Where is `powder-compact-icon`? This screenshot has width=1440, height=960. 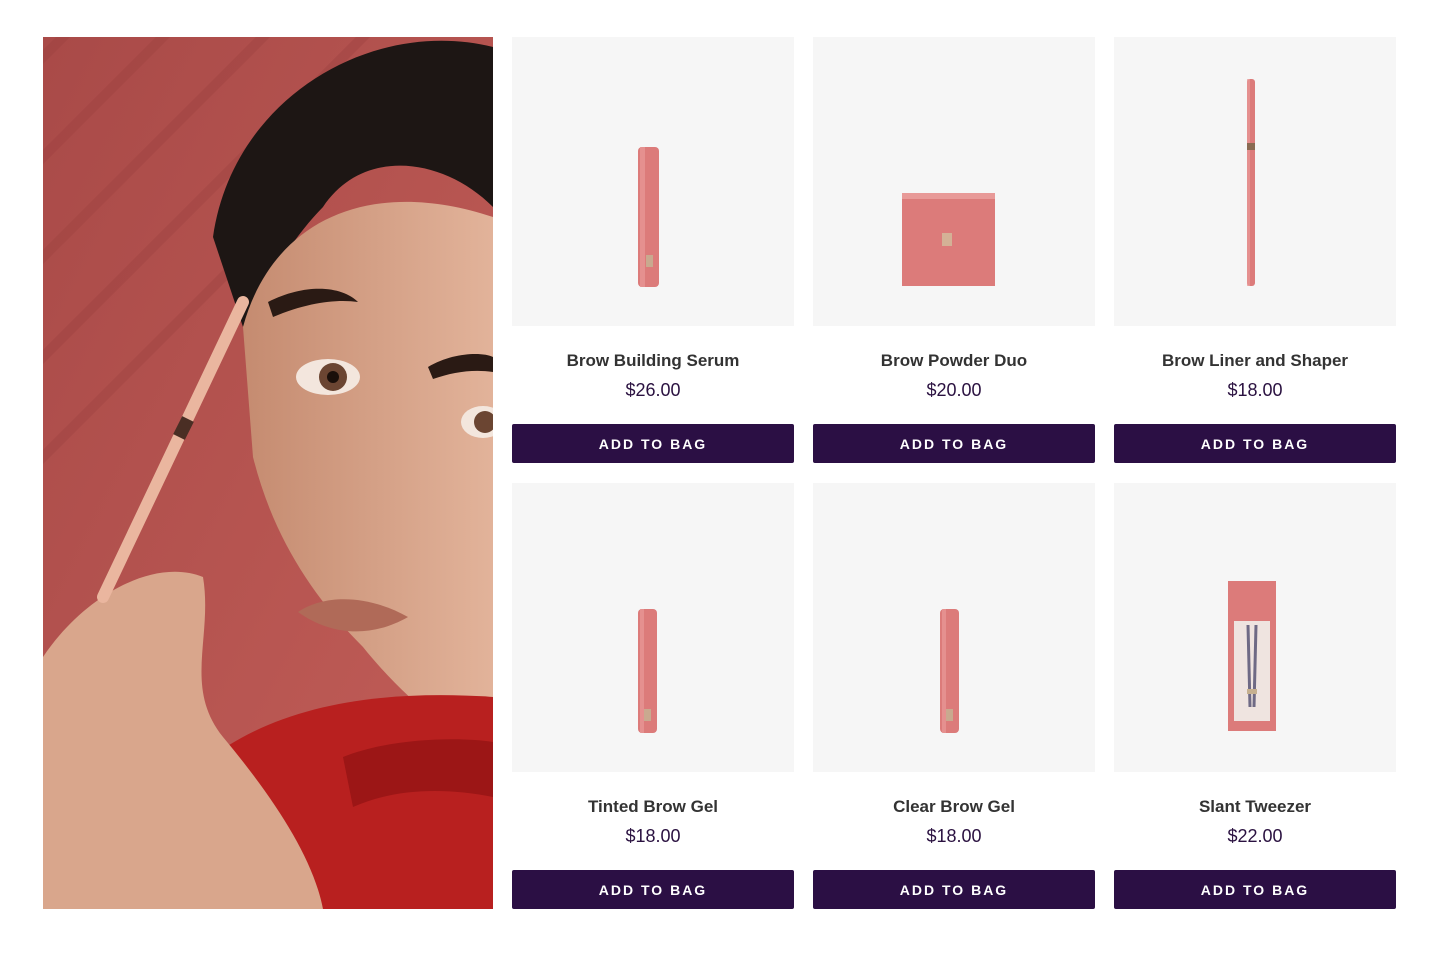
powder-compact-icon is located at coordinates (948, 239).